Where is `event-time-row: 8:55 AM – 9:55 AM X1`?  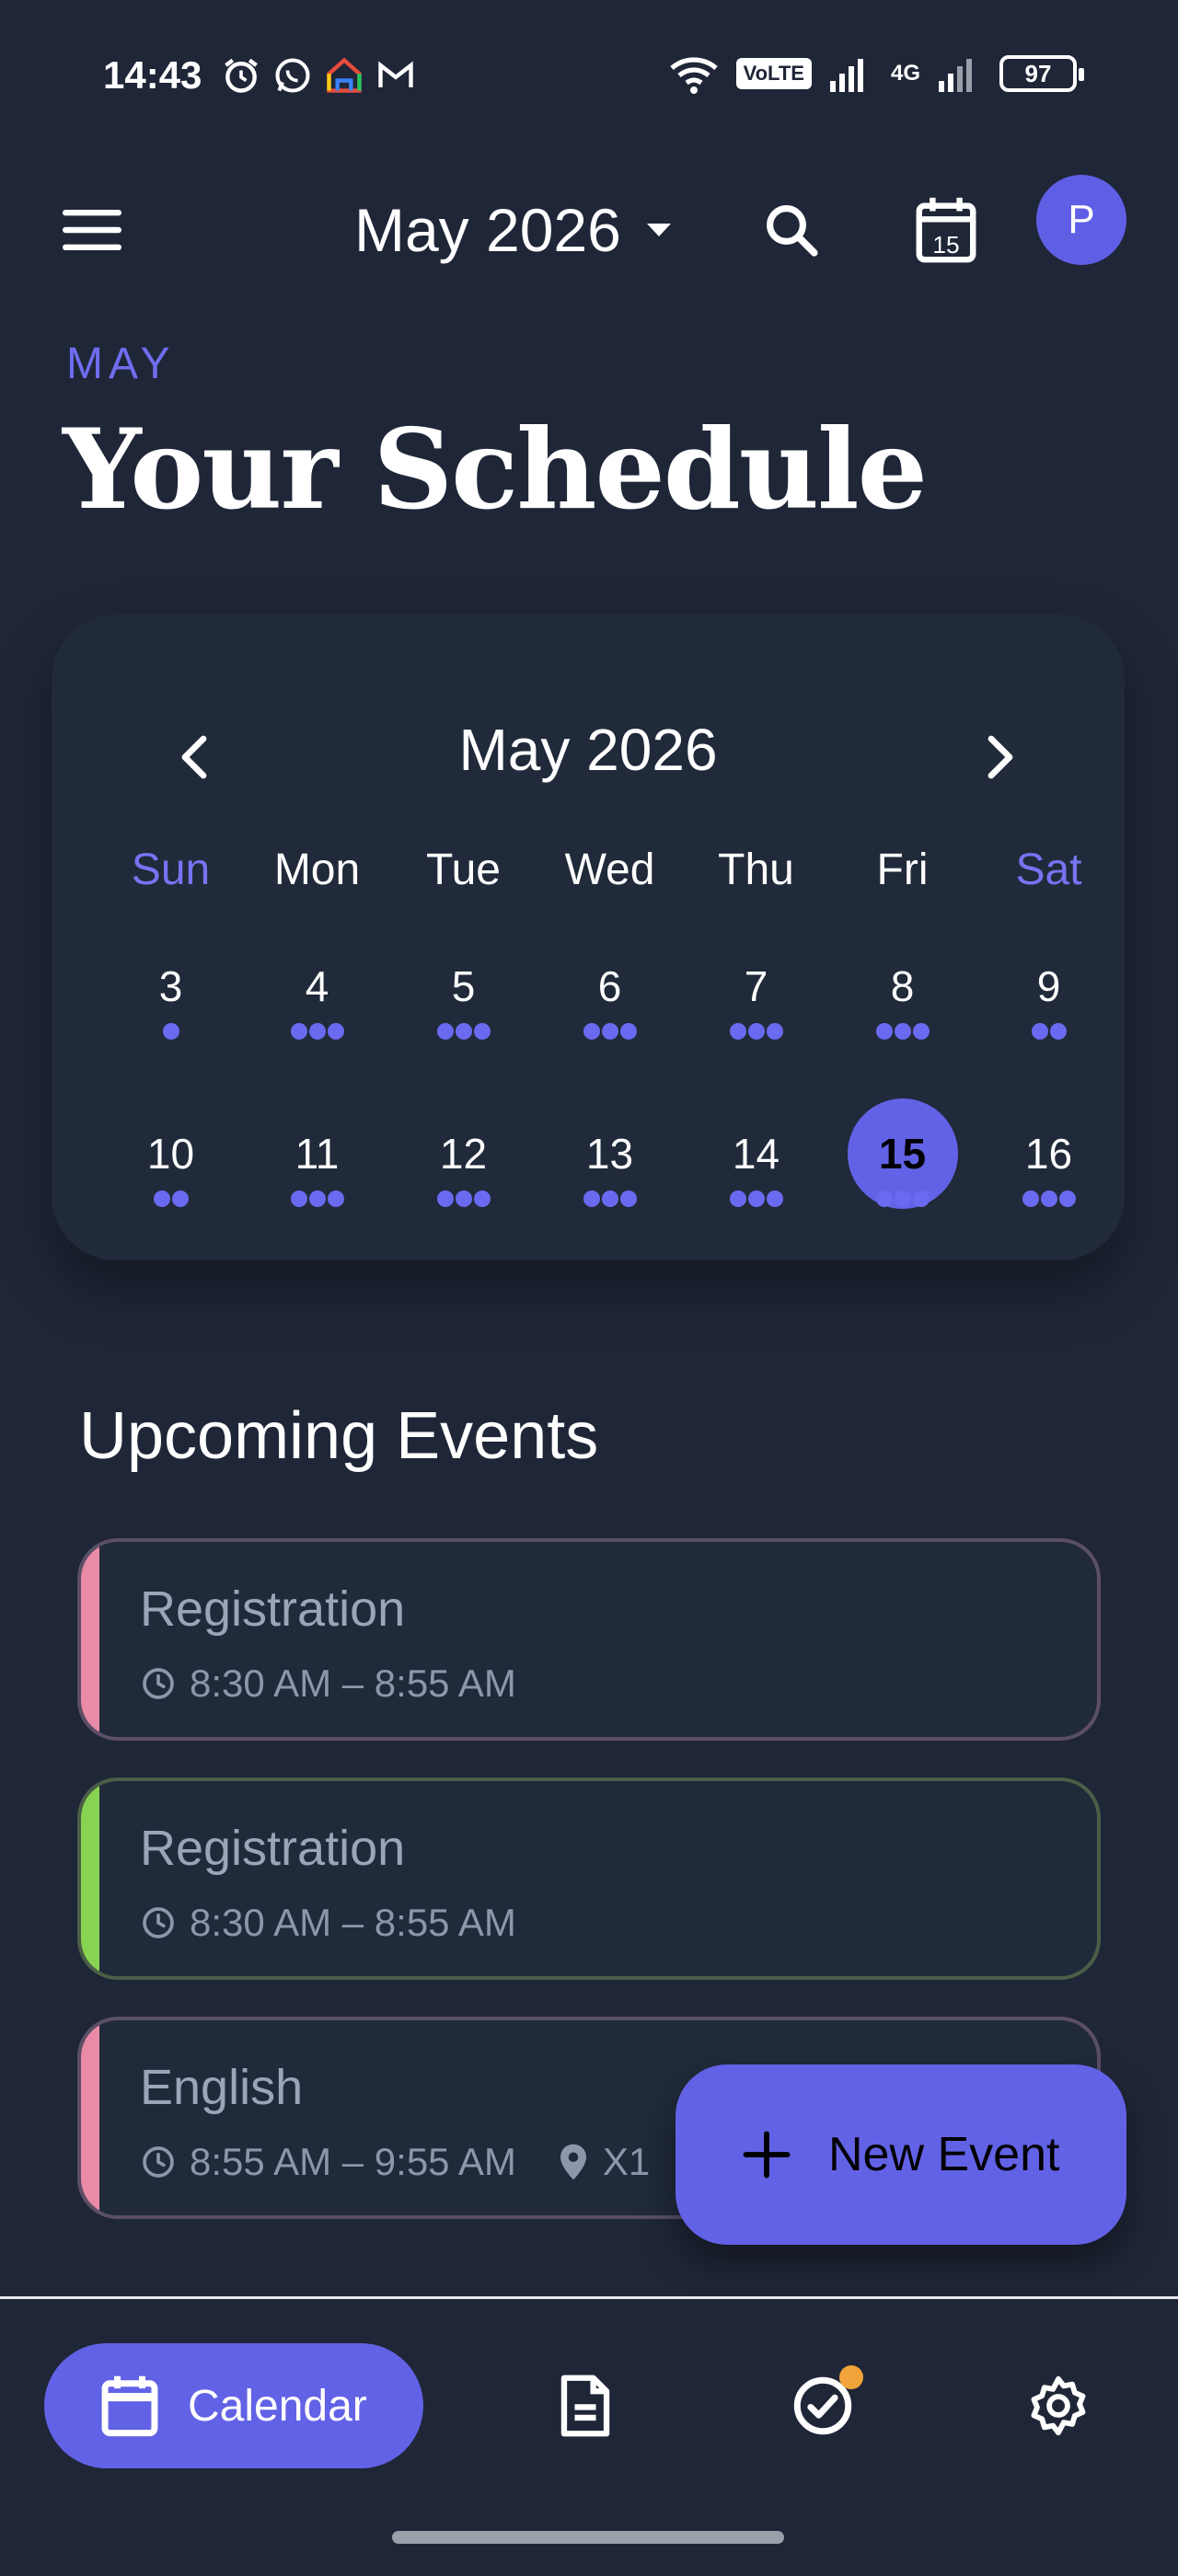
event-time-row: 8:55 AM – 9:55 AM X1 is located at coordinates (395, 2162).